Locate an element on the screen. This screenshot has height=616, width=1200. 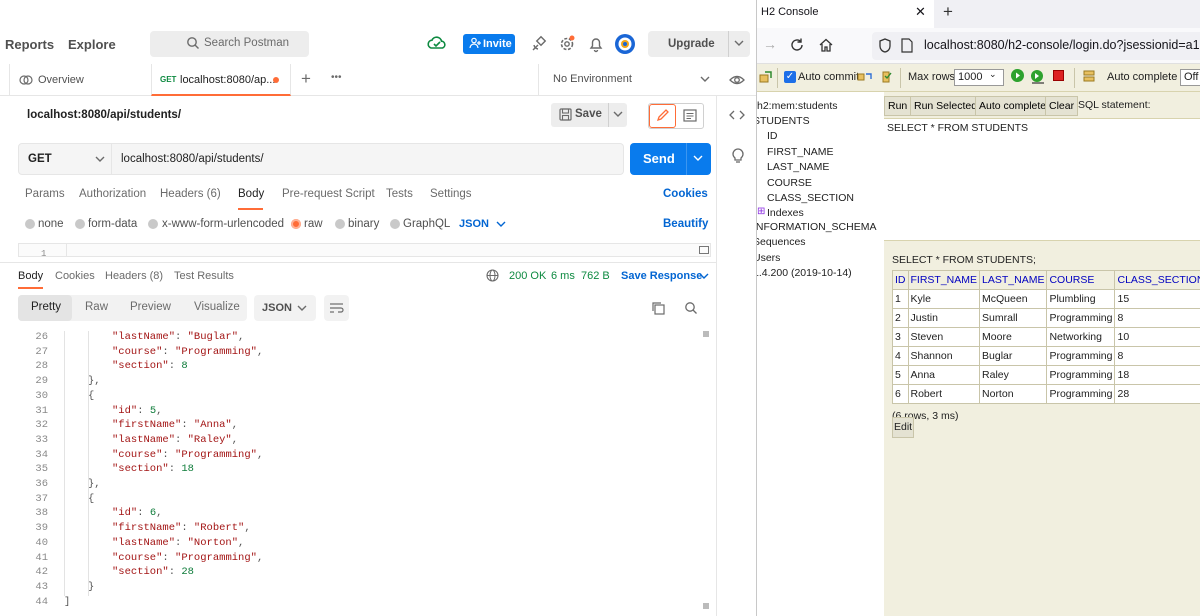
tab-body: Body is located at coordinates (251, 194).